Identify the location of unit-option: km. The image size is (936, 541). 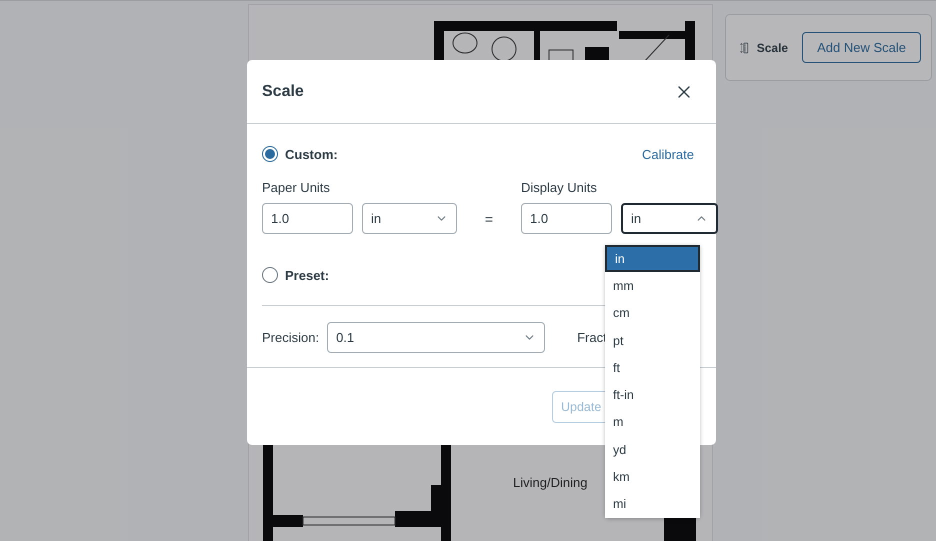
(652, 477).